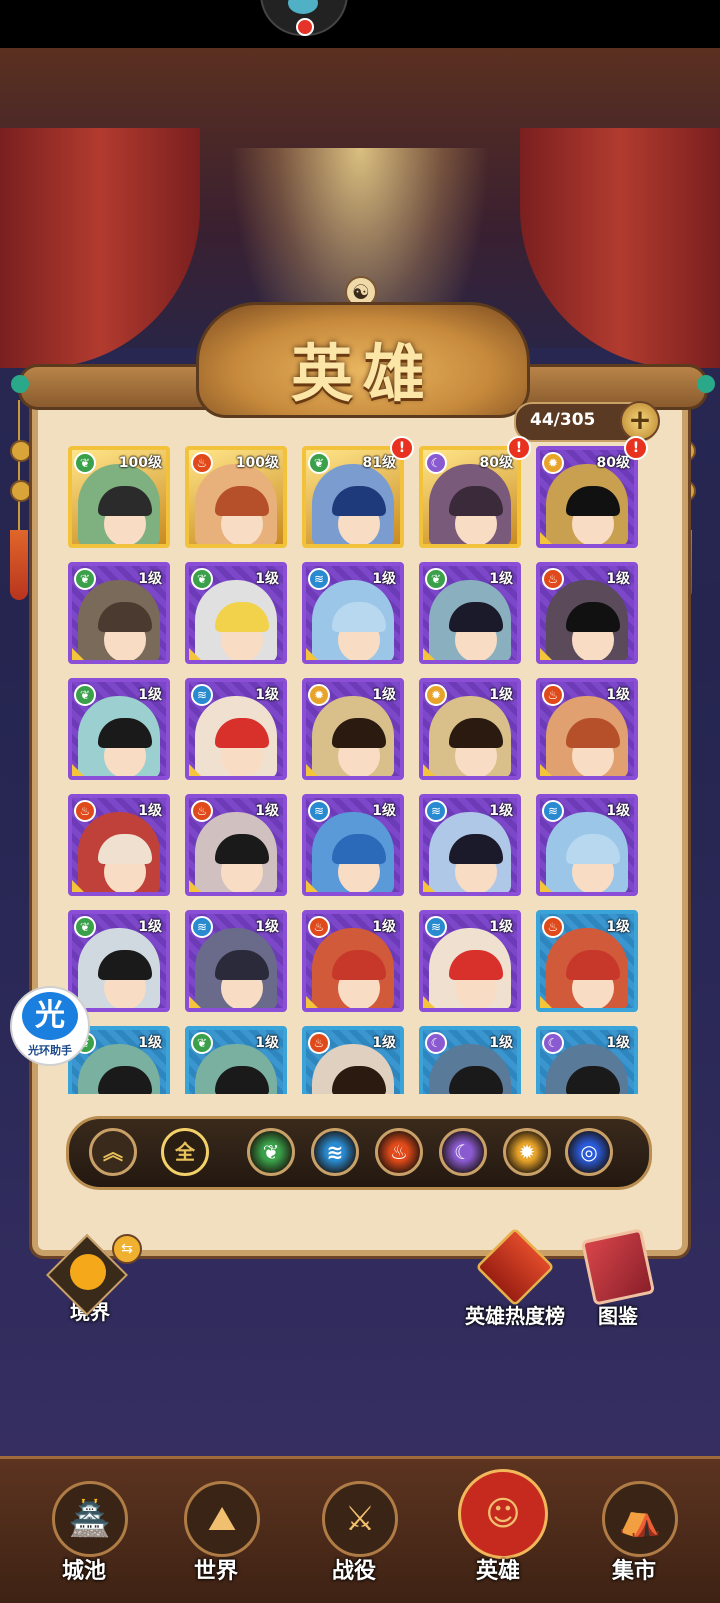 The width and height of the screenshot is (720, 1603). Describe the element at coordinates (470, 497) in the screenshot. I see `hero-card: ☾ 80级` at that location.